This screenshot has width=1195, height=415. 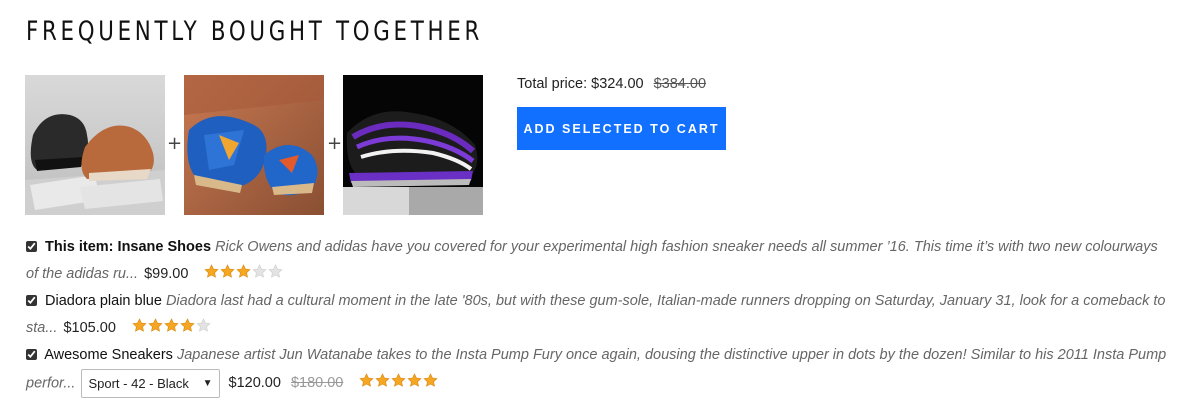 What do you see at coordinates (95, 145) in the screenshot?
I see `product-image-insane-shoes` at bounding box center [95, 145].